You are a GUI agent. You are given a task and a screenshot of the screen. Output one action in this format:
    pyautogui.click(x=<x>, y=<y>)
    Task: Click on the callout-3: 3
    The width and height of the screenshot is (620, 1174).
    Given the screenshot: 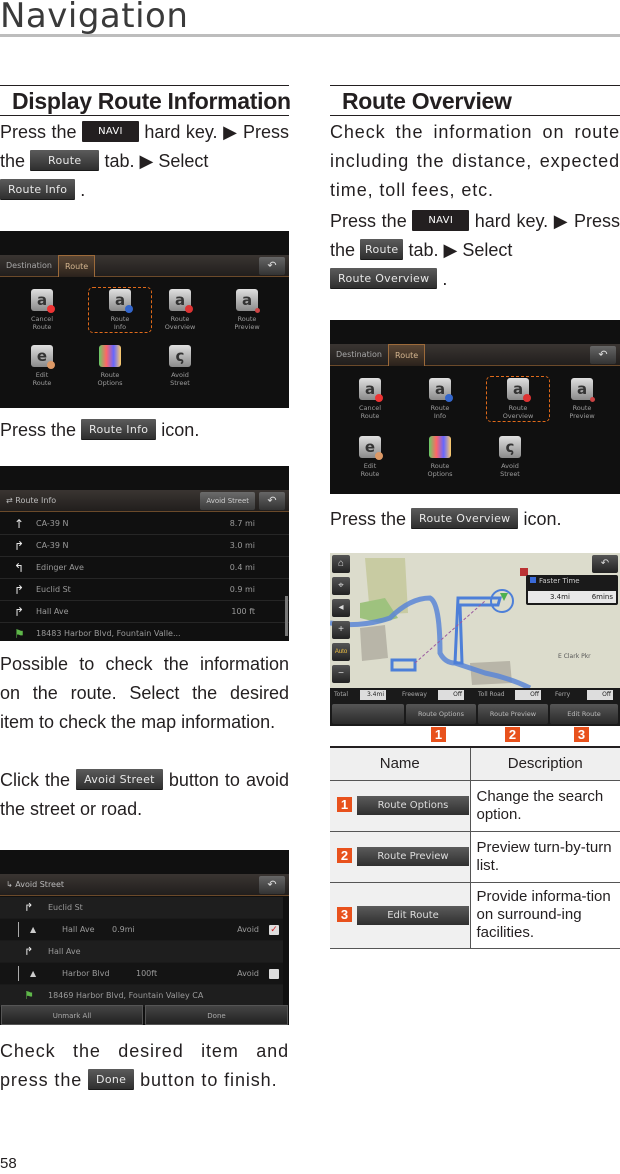 What is the action you would take?
    pyautogui.click(x=581, y=734)
    